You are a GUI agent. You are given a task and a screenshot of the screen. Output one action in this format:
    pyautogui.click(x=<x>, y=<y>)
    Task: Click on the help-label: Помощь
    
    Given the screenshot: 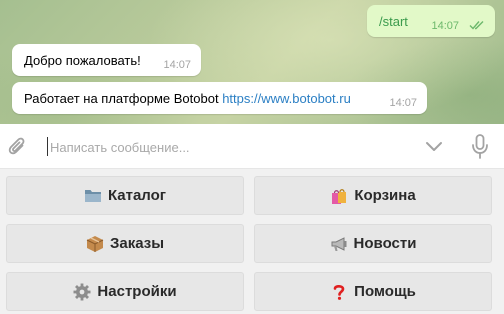 What is the action you would take?
    pyautogui.click(x=385, y=291)
    